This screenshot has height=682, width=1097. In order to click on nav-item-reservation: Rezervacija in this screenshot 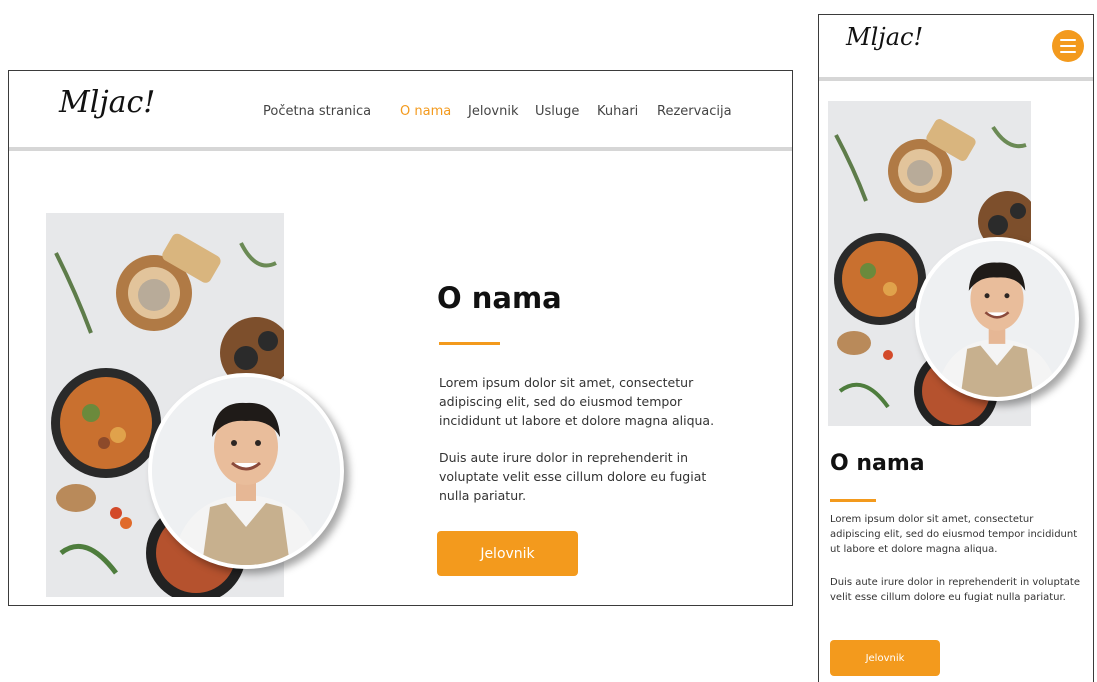, I will do `click(694, 111)`.